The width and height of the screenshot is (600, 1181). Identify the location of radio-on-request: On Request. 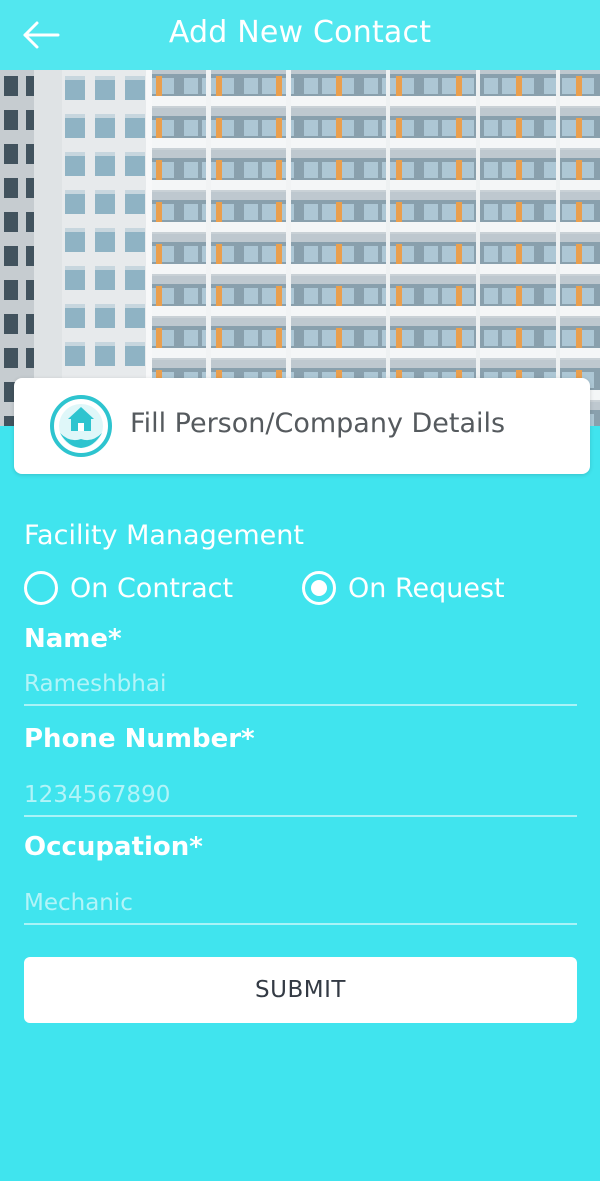
(403, 588).